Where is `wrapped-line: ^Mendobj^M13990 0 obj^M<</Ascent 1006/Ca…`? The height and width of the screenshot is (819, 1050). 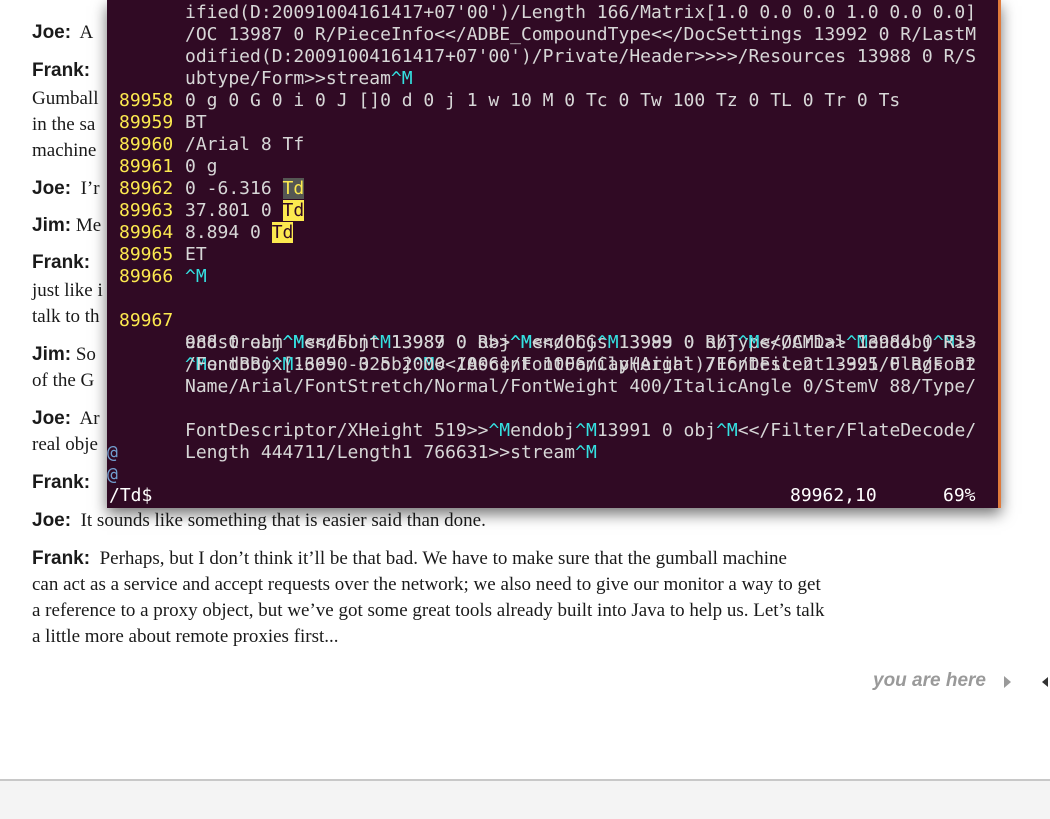 wrapped-line: ^Mendobj^M13990 0 obj^M<</Ascent 1006/Ca… is located at coordinates (581, 364).